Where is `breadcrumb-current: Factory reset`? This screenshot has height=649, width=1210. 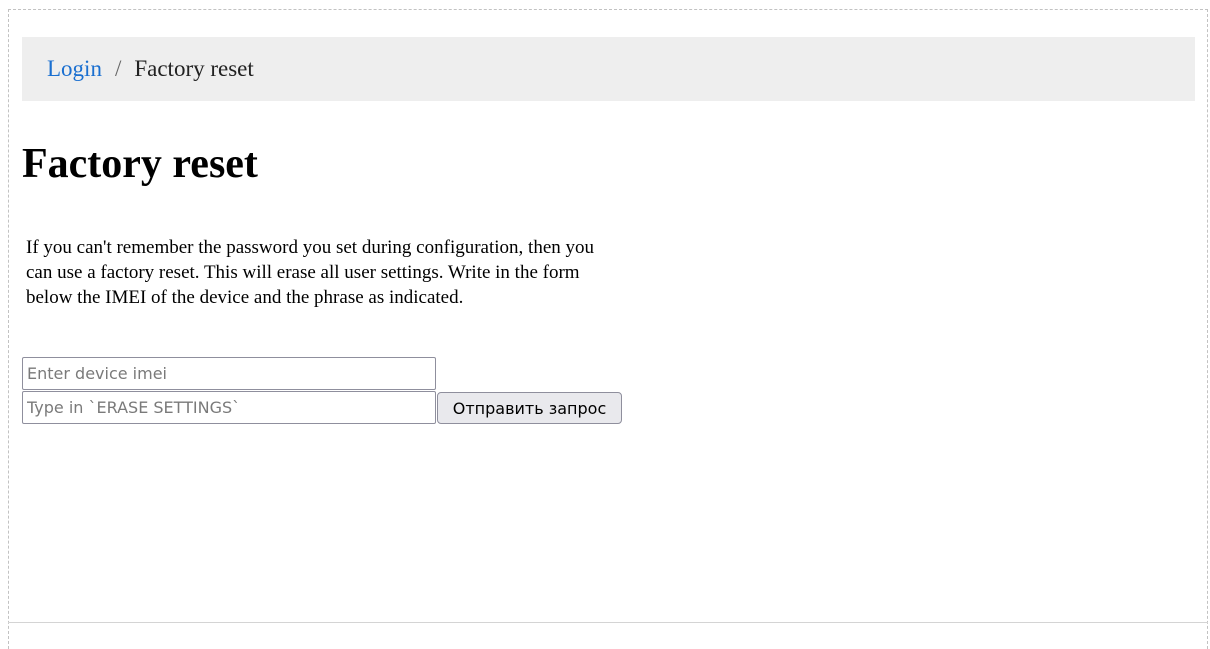 breadcrumb-current: Factory reset is located at coordinates (194, 68).